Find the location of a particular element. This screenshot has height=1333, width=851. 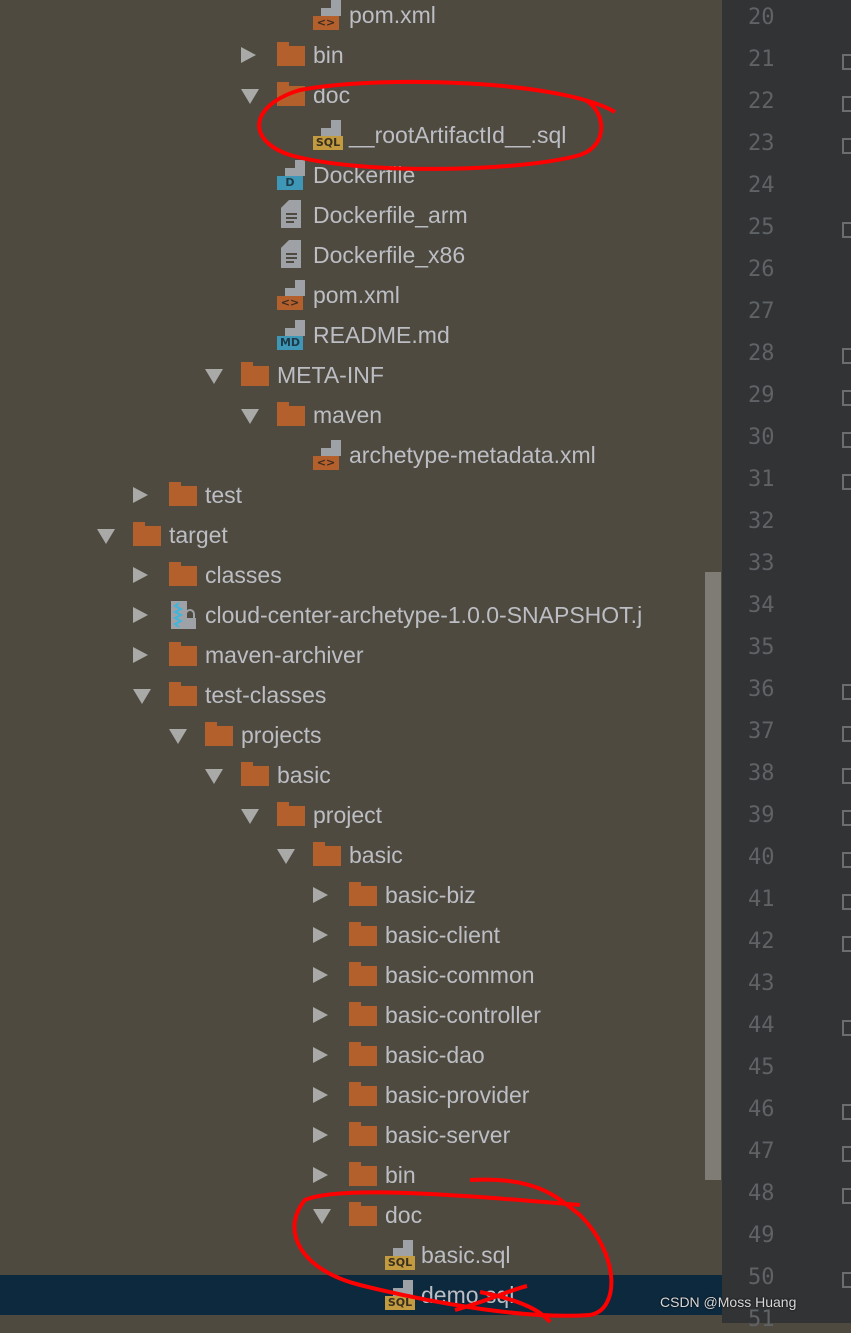

line-number: 47 is located at coordinates (761, 1151).